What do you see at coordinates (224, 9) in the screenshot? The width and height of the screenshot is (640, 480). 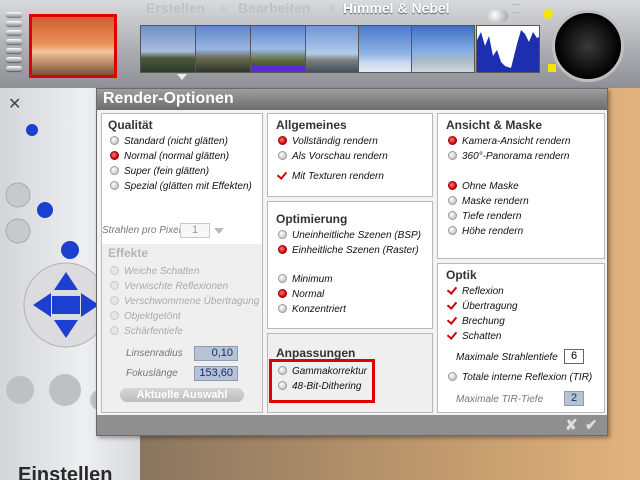 I see `menu-arrow-icon` at bounding box center [224, 9].